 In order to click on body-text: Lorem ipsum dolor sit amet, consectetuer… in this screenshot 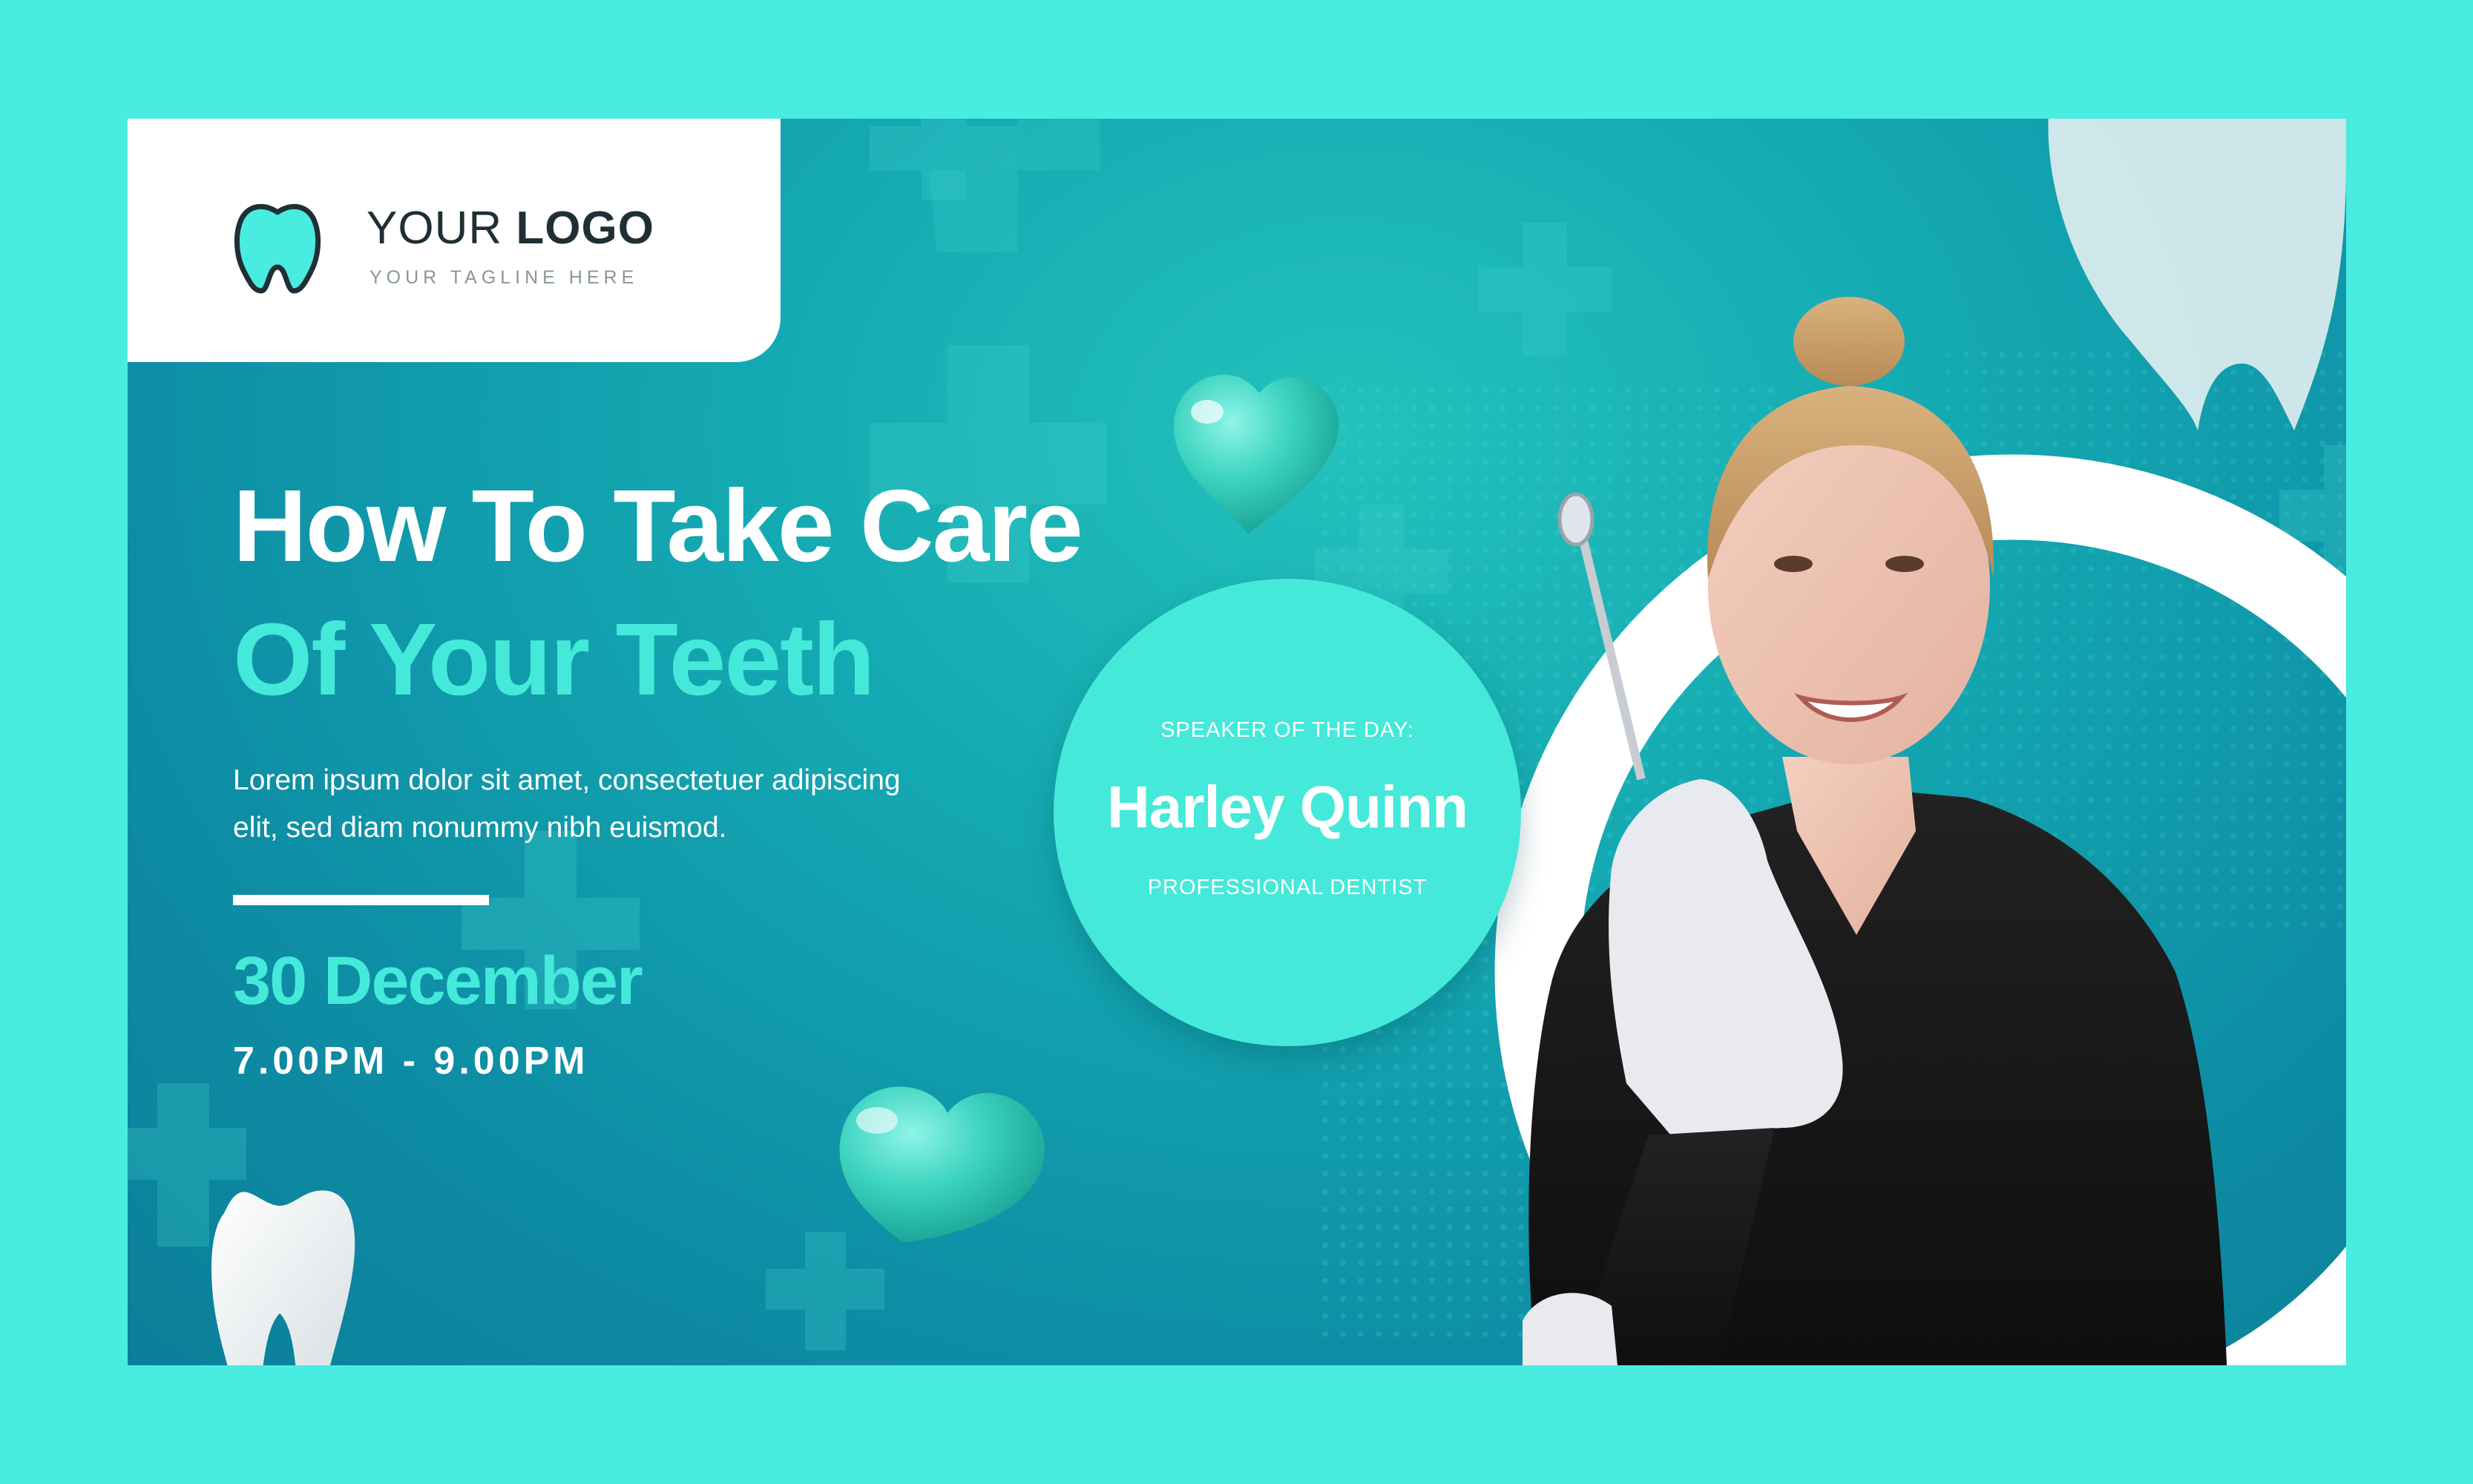, I will do `click(615, 804)`.